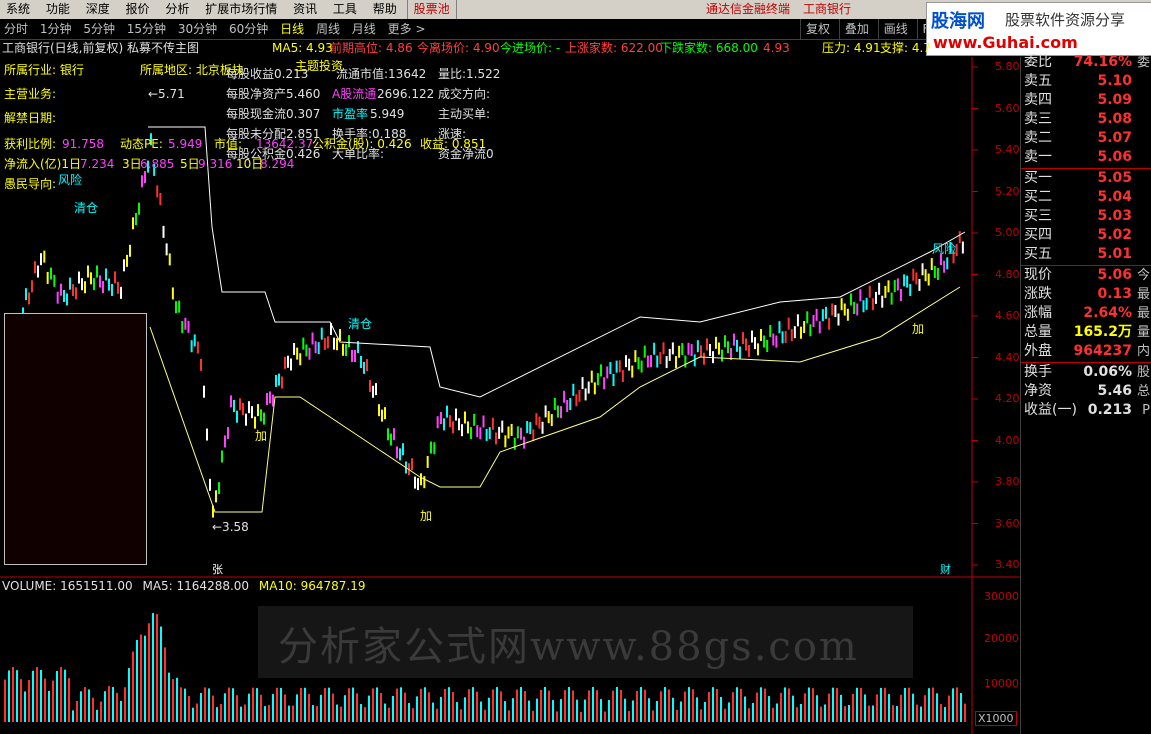  Describe the element at coordinates (431, 9) in the screenshot. I see `menu-item-stock-pool: 股票池` at that location.